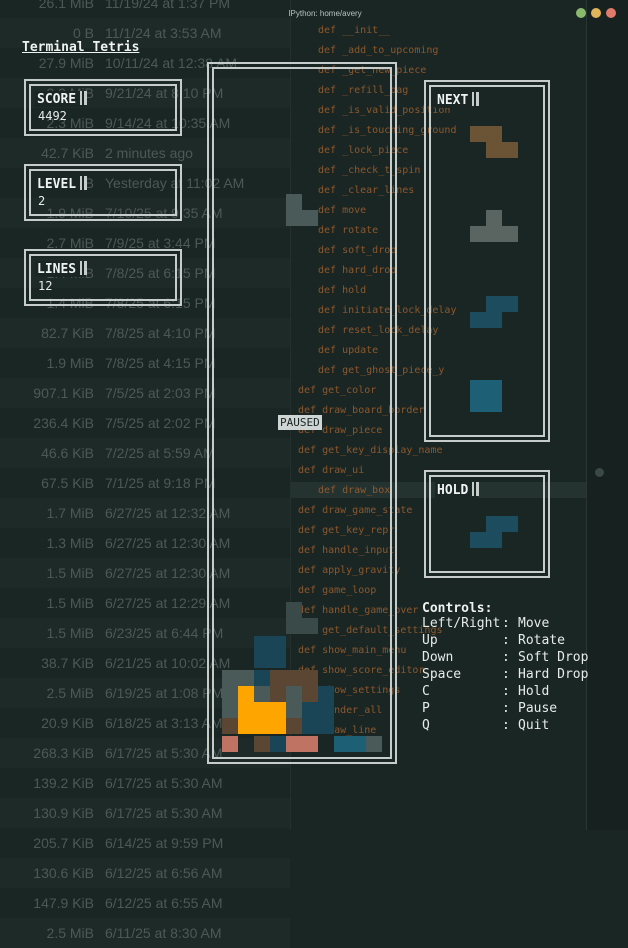 The height and width of the screenshot is (948, 628). What do you see at coordinates (541, 640) in the screenshot?
I see `control-action: Rotate` at bounding box center [541, 640].